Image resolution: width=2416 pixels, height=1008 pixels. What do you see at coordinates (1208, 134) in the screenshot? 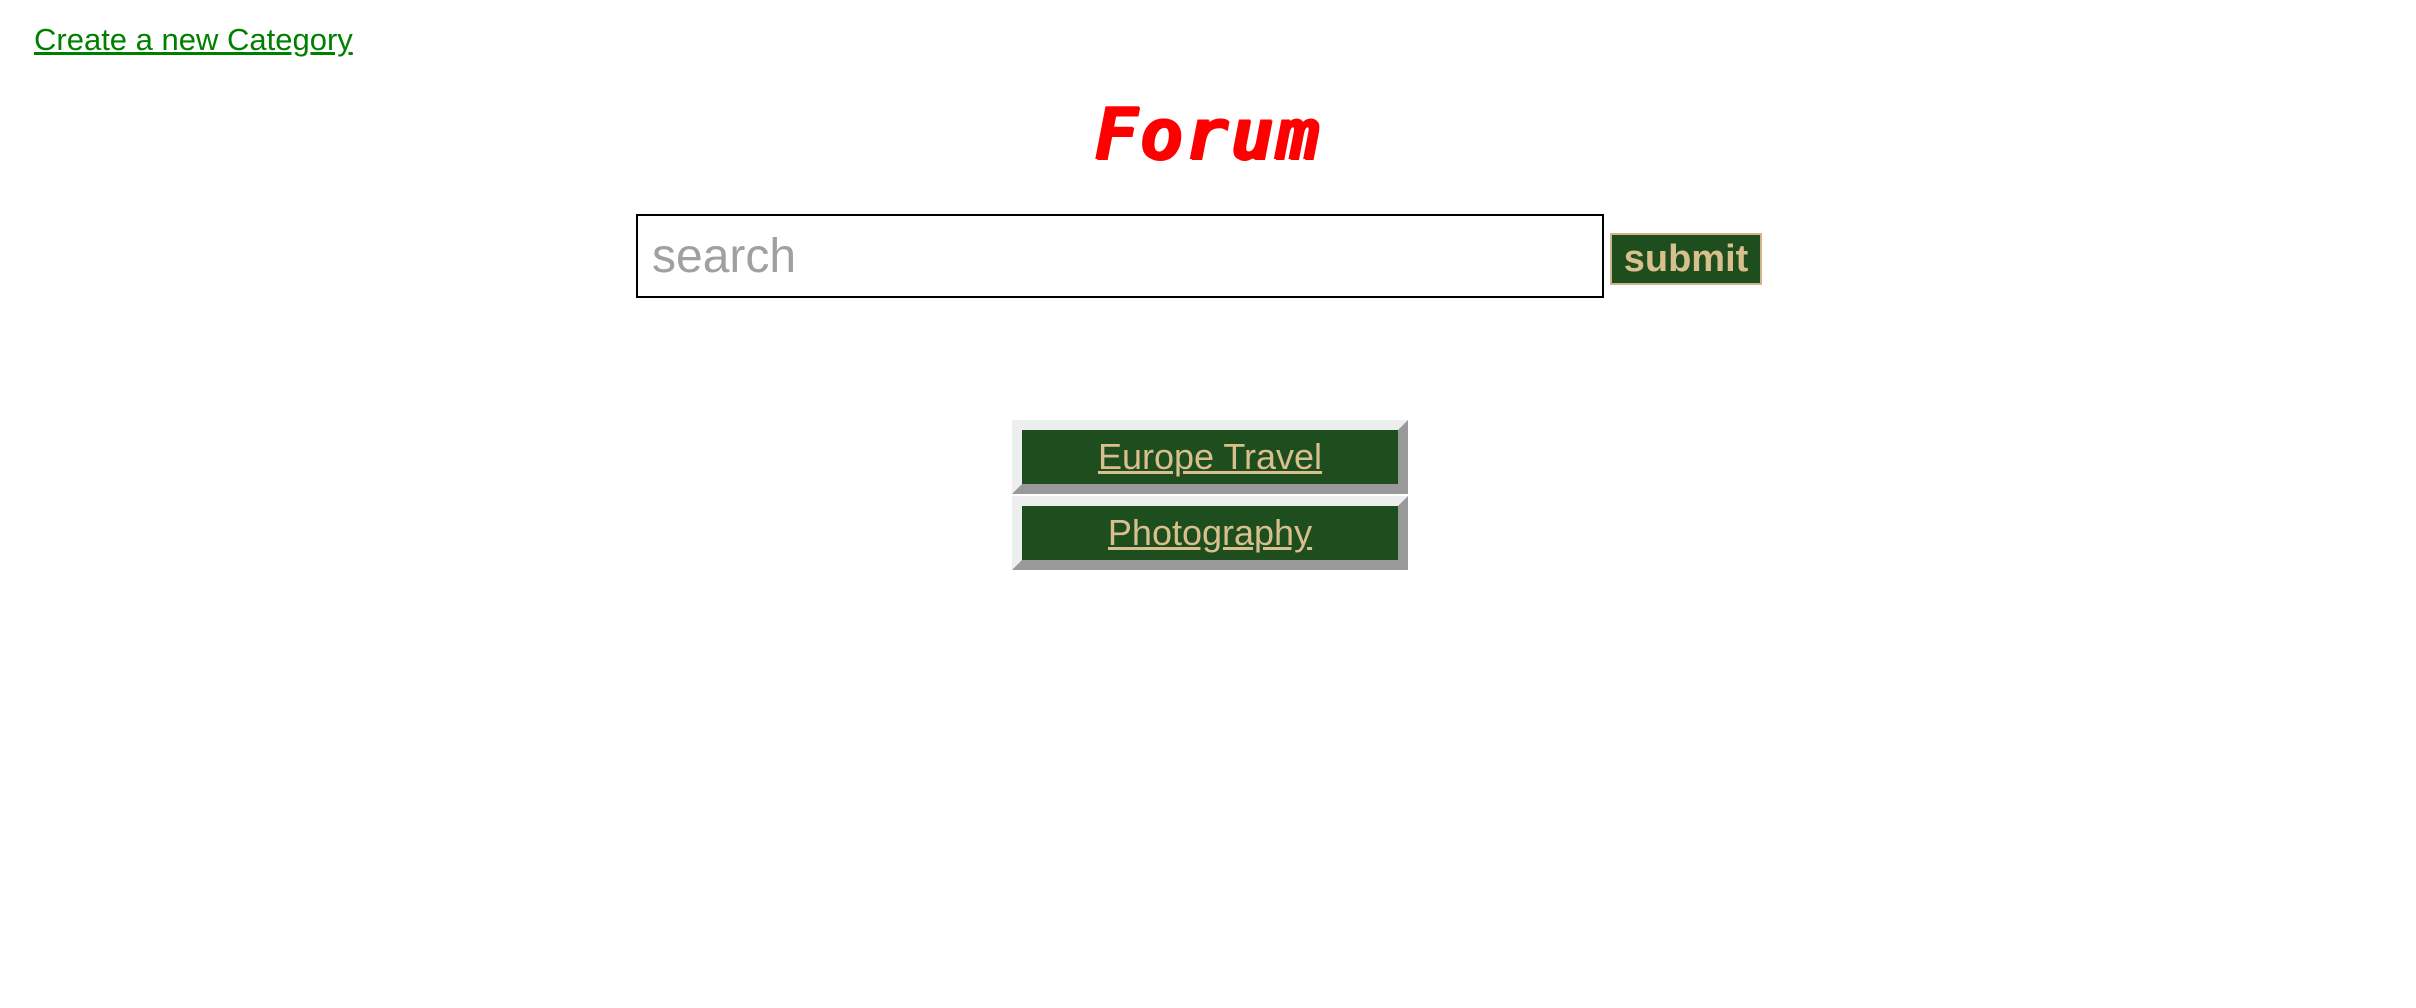
I see `page-title: Forum` at bounding box center [1208, 134].